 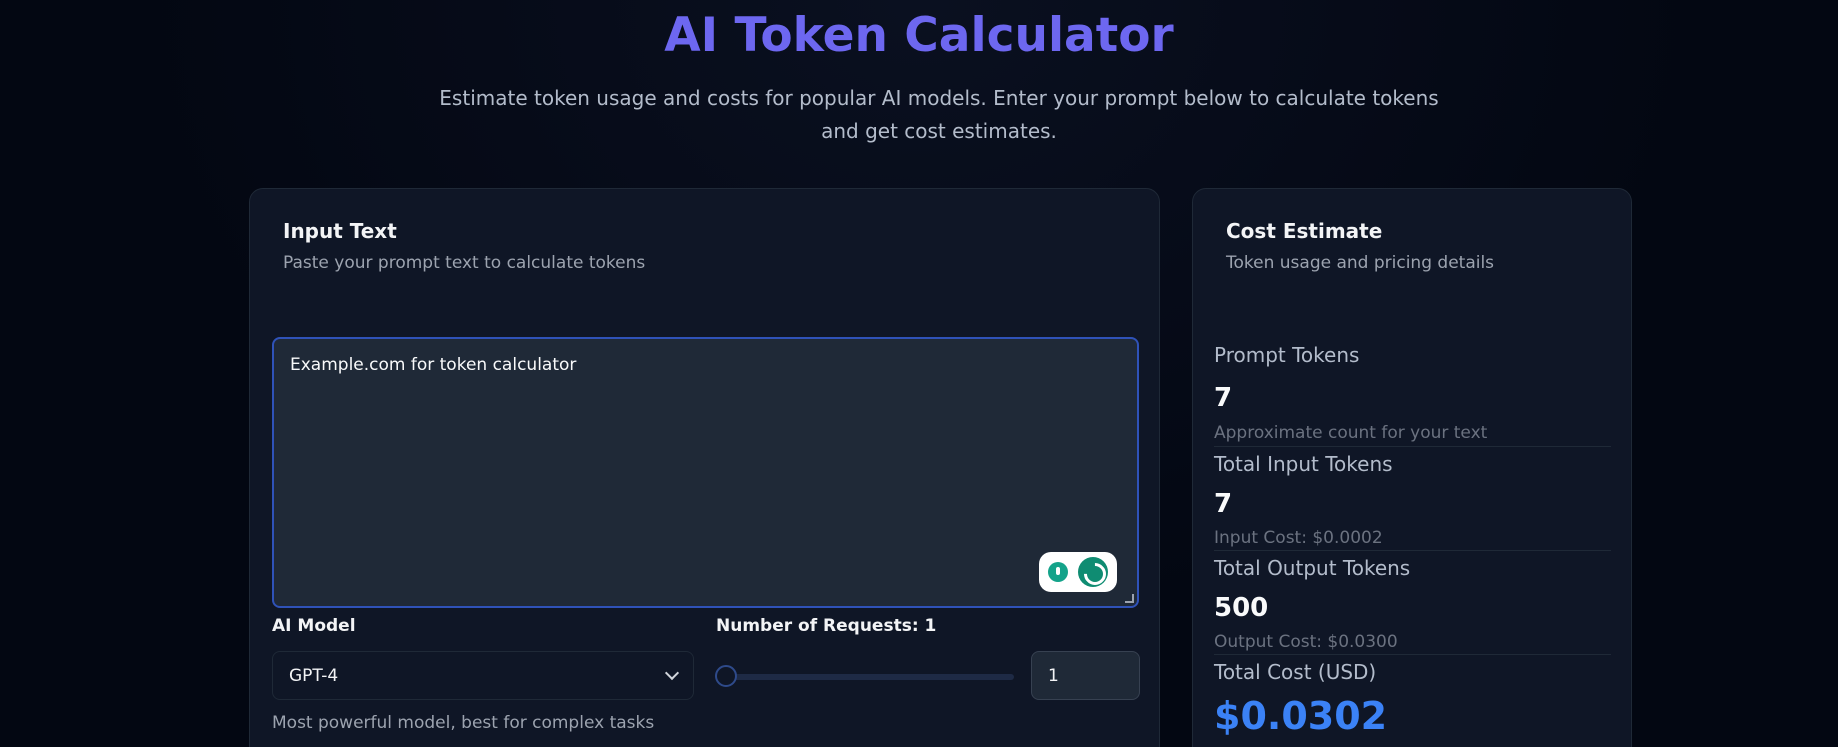 I want to click on total-cost-label: Total Cost (USD), so click(x=1295, y=672).